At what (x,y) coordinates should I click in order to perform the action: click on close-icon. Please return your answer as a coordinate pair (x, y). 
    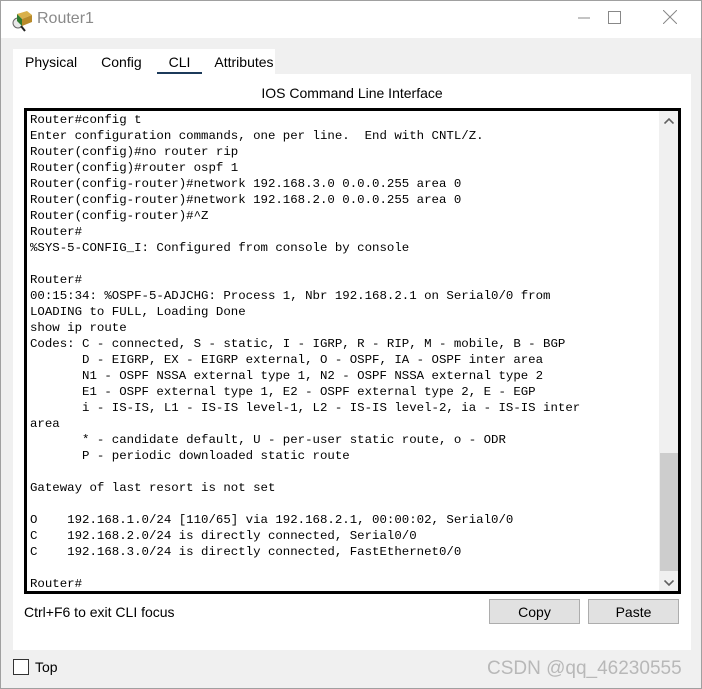
    Looking at the image, I should click on (670, 19).